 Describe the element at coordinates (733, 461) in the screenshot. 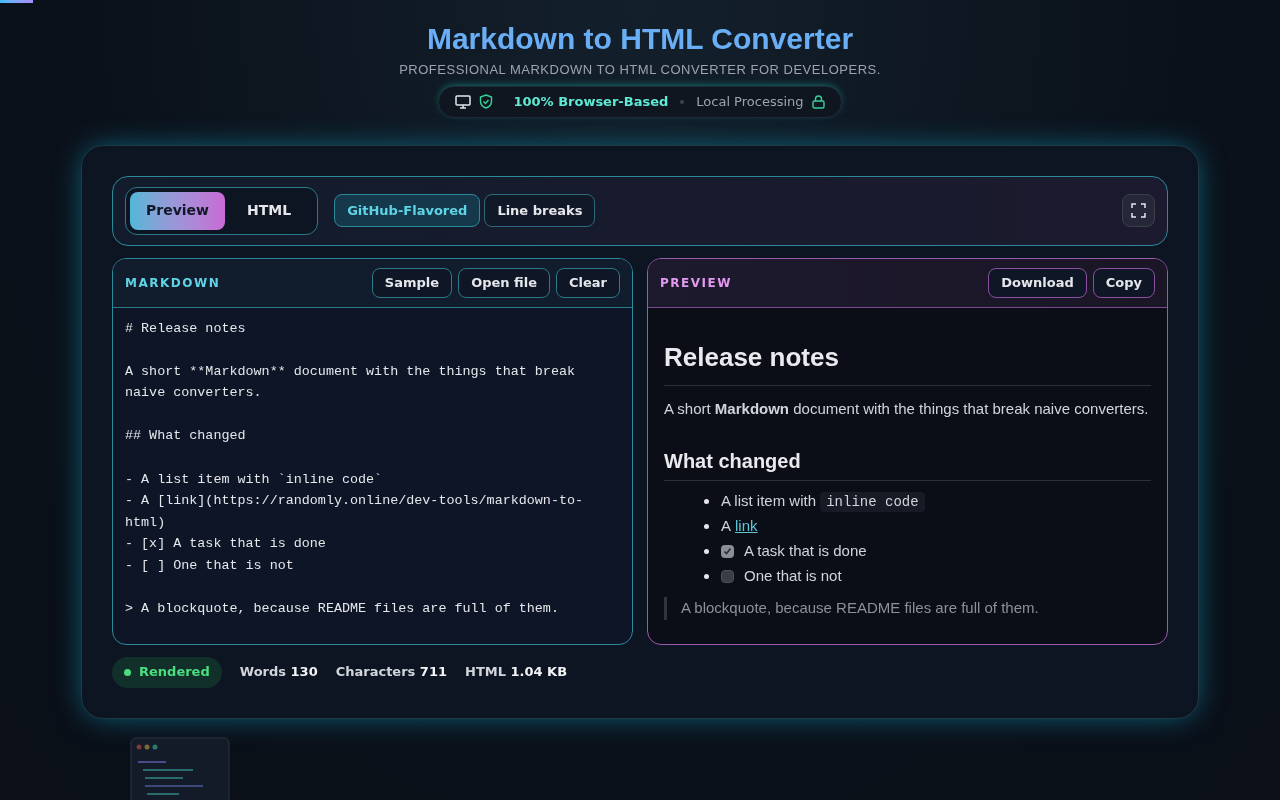

I see `subheading: What changed` at that location.